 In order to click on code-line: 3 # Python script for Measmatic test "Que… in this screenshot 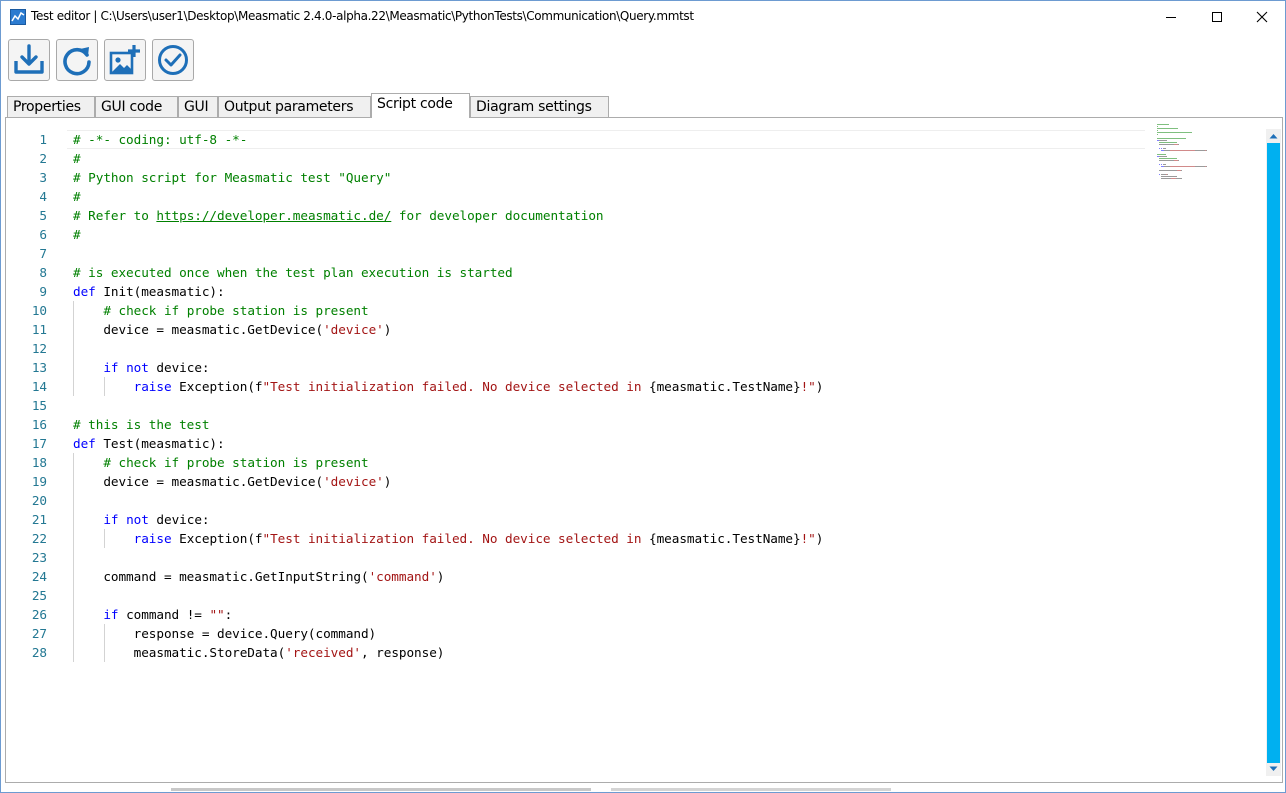, I will do `click(577, 177)`.